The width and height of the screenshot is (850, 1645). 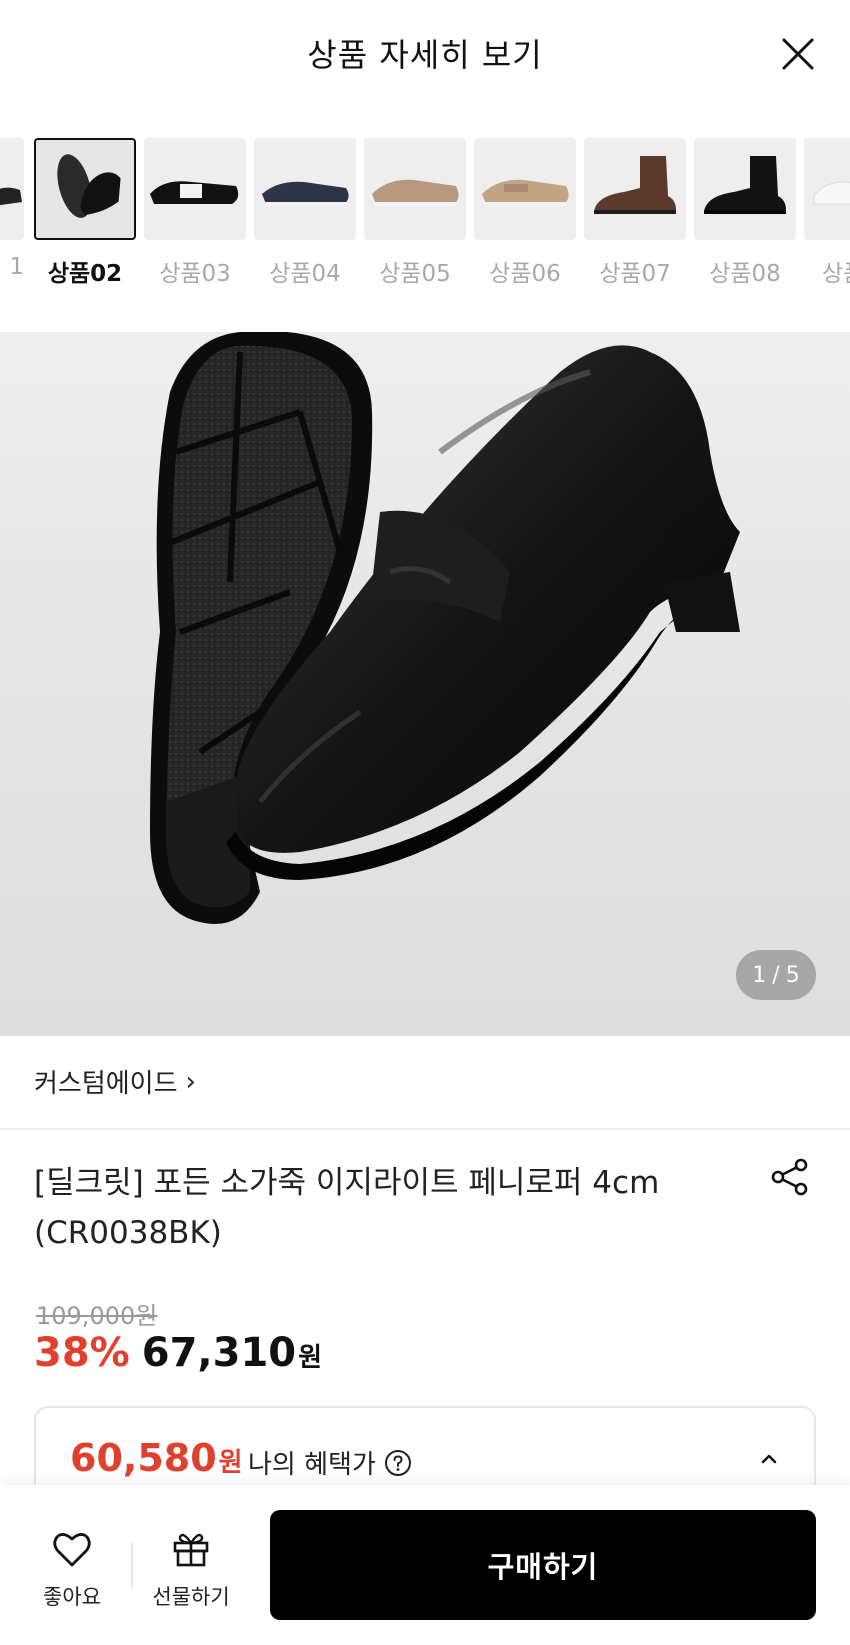 What do you see at coordinates (132, 1566) in the screenshot?
I see `bottom-bar-separator` at bounding box center [132, 1566].